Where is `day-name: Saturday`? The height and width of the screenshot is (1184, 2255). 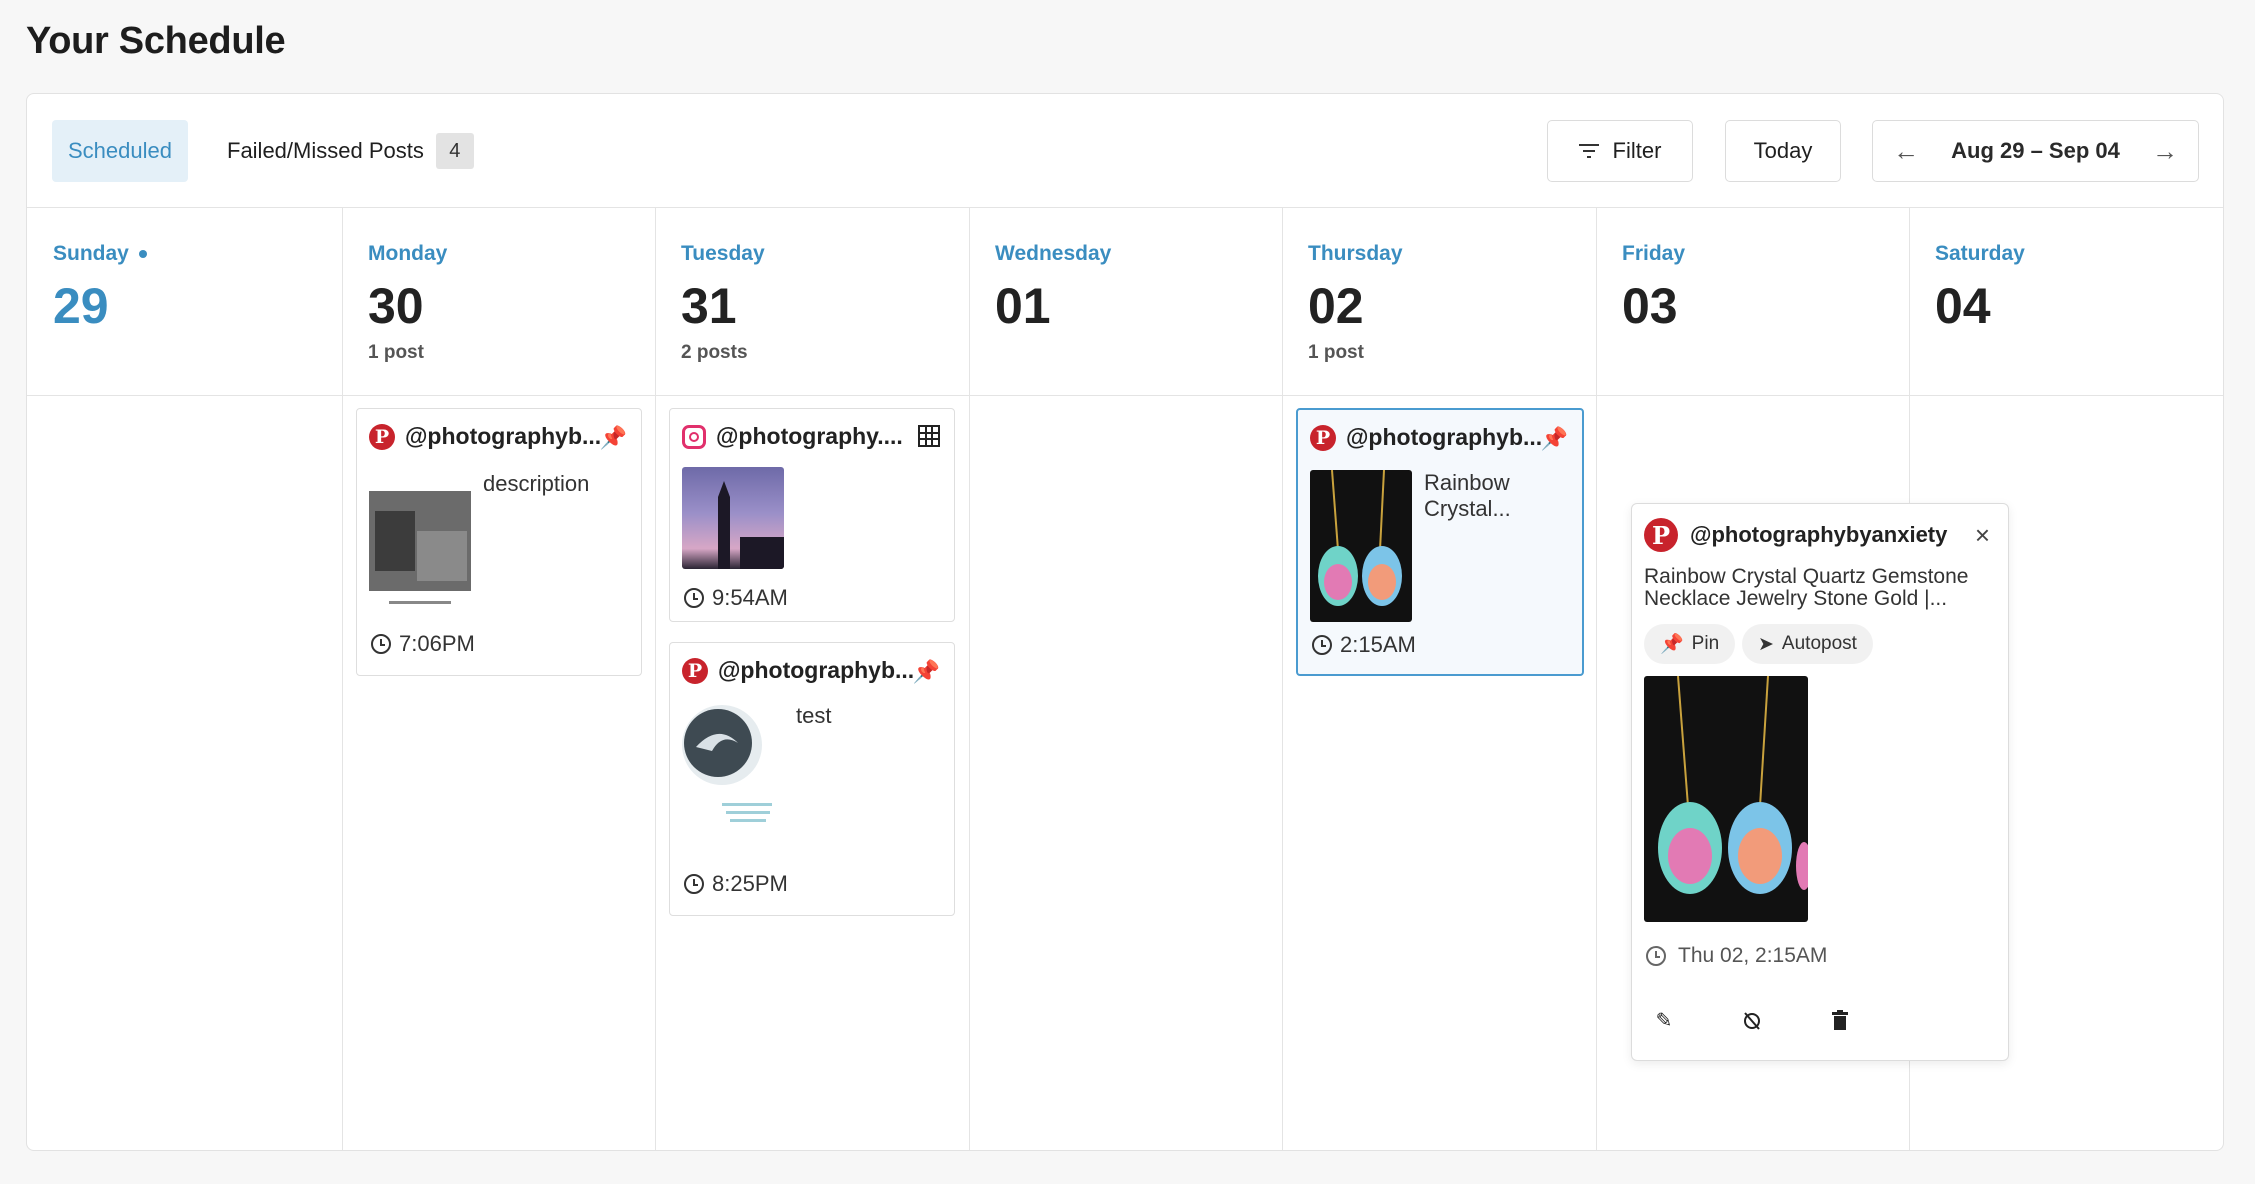
day-name: Saturday is located at coordinates (1980, 253).